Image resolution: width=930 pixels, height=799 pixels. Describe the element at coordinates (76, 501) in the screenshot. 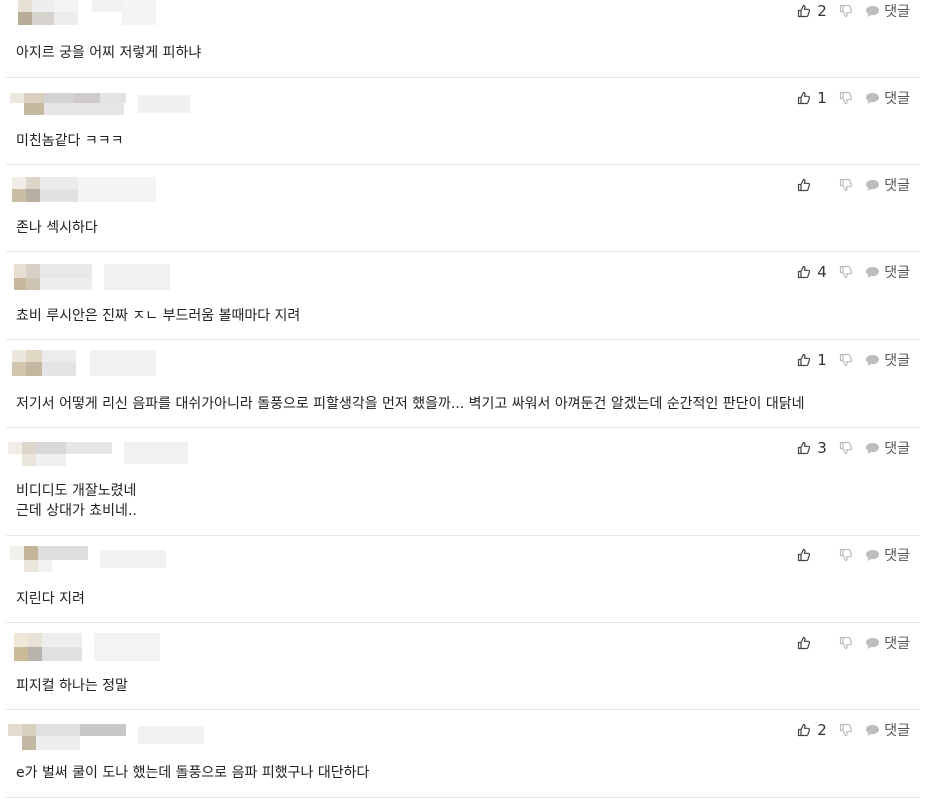

I see `comment-text: 비디디도 개잘노렸네 근데 상대가 쵸비네..` at that location.